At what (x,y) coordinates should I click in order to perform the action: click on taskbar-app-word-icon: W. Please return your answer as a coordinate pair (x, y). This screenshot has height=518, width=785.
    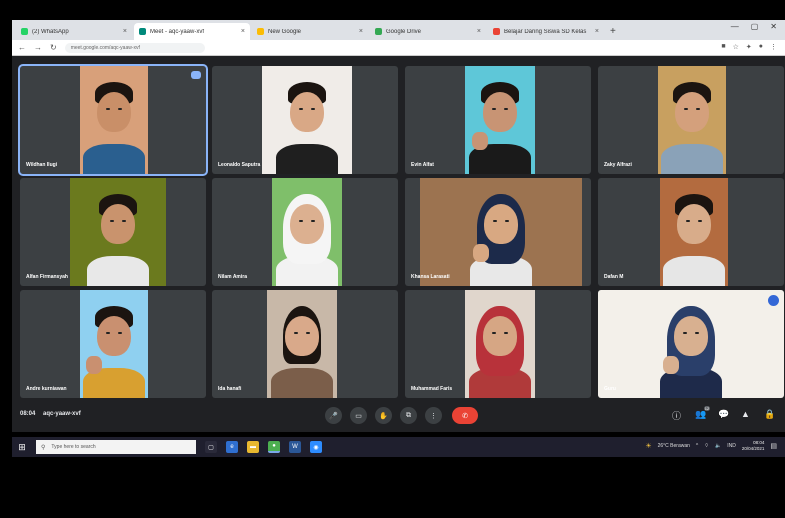
    Looking at the image, I should click on (295, 447).